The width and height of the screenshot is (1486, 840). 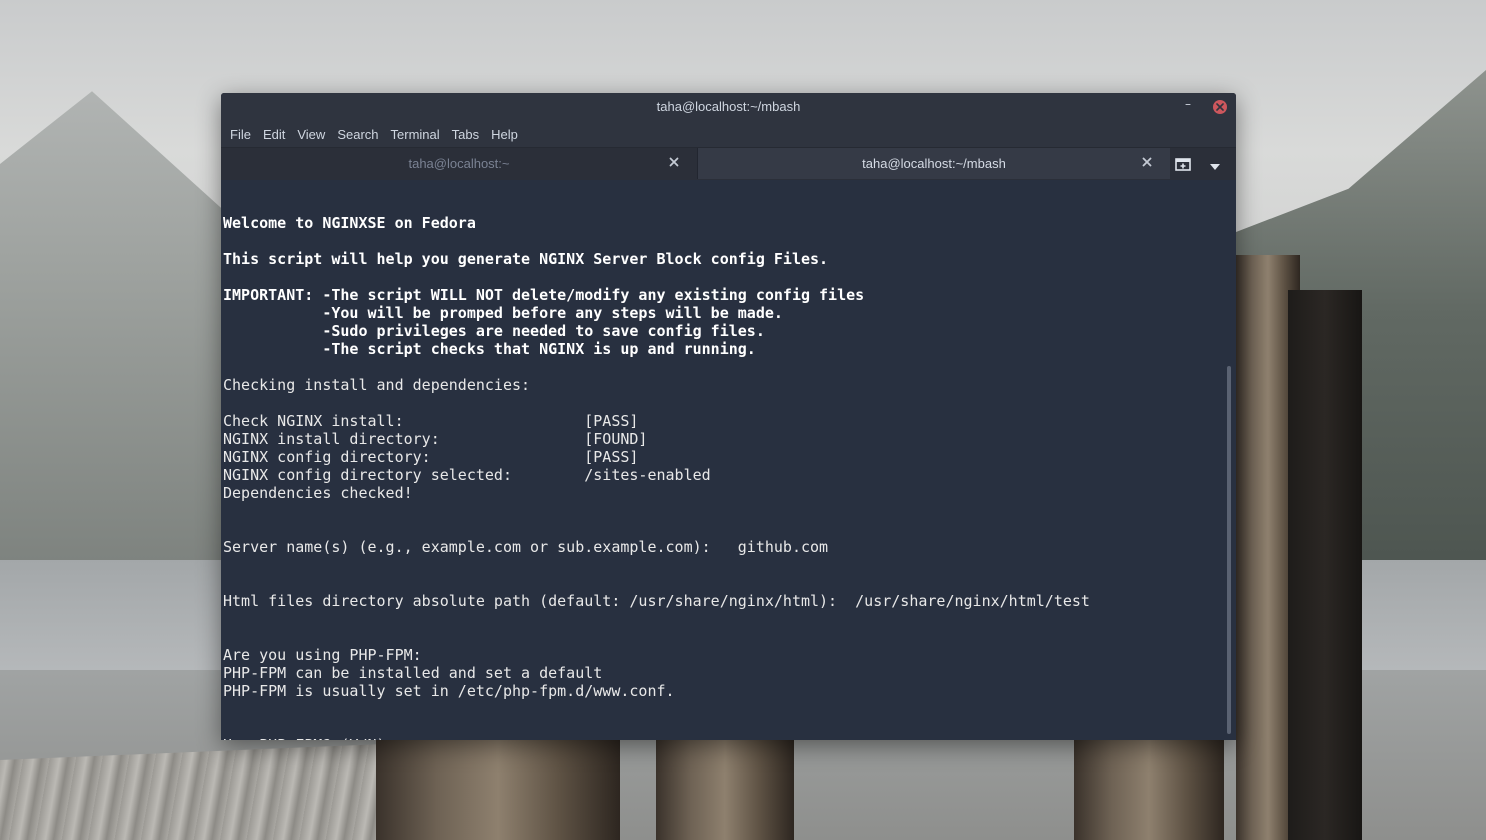 What do you see at coordinates (431, 421) in the screenshot?
I see `terminal-line: Check NGINX install: [PASS]` at bounding box center [431, 421].